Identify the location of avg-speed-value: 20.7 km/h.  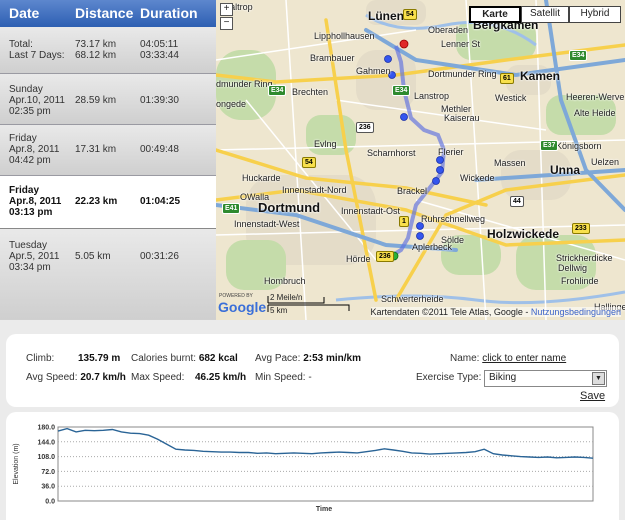
(103, 377).